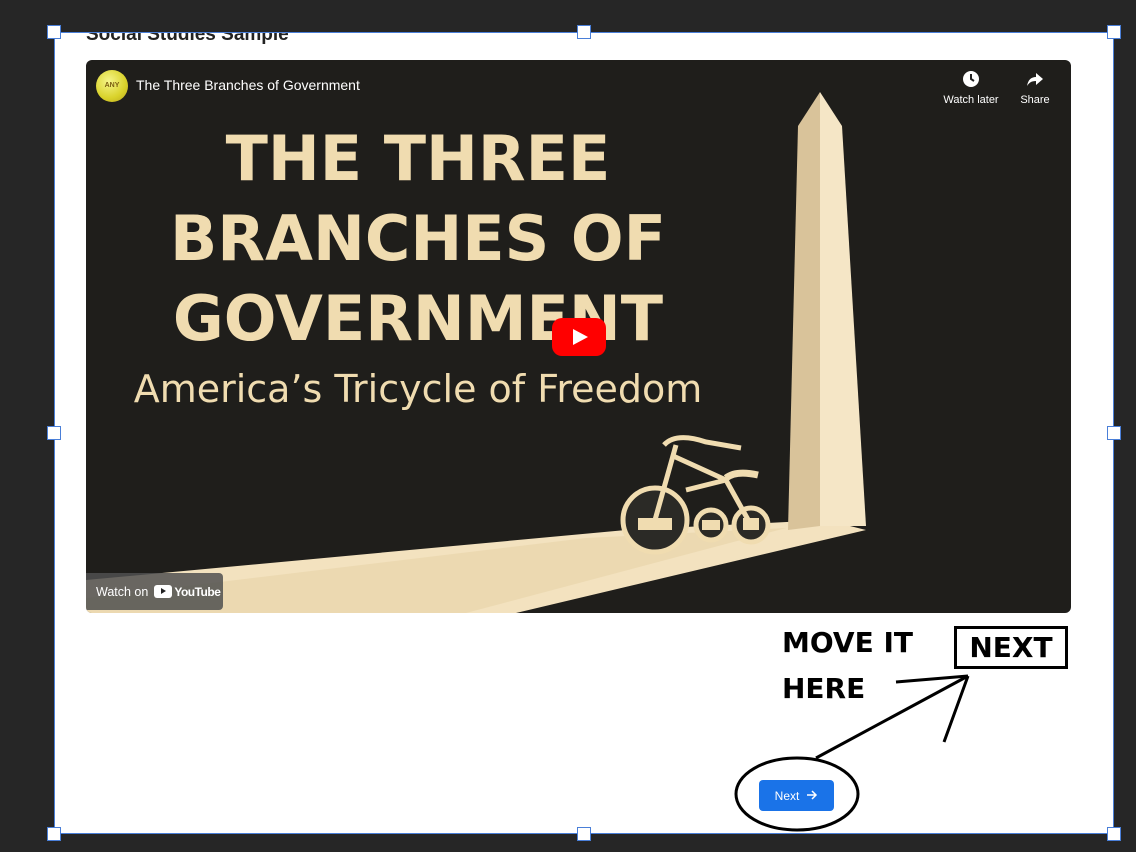 Image resolution: width=1136 pixels, height=852 pixels. I want to click on share-arrow-icon, so click(1035, 81).